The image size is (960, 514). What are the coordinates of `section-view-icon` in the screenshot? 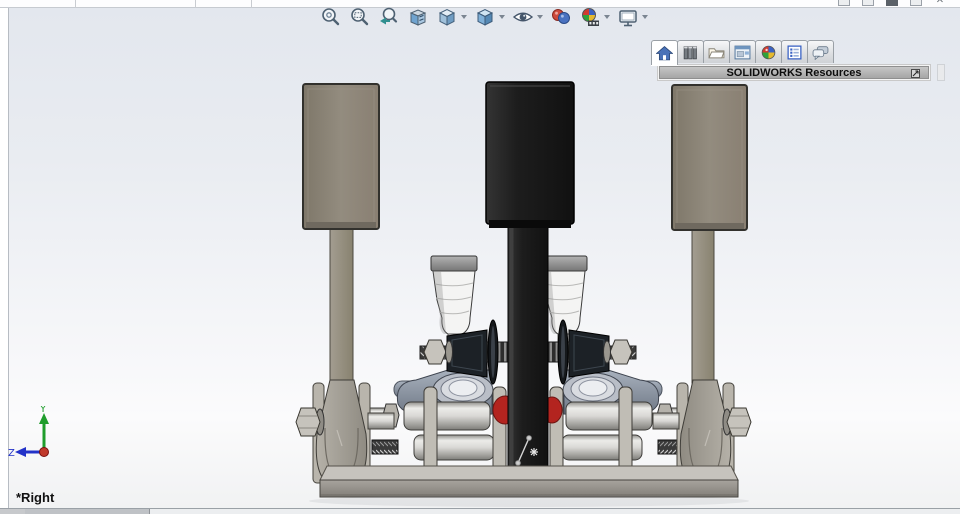 It's located at (418, 17).